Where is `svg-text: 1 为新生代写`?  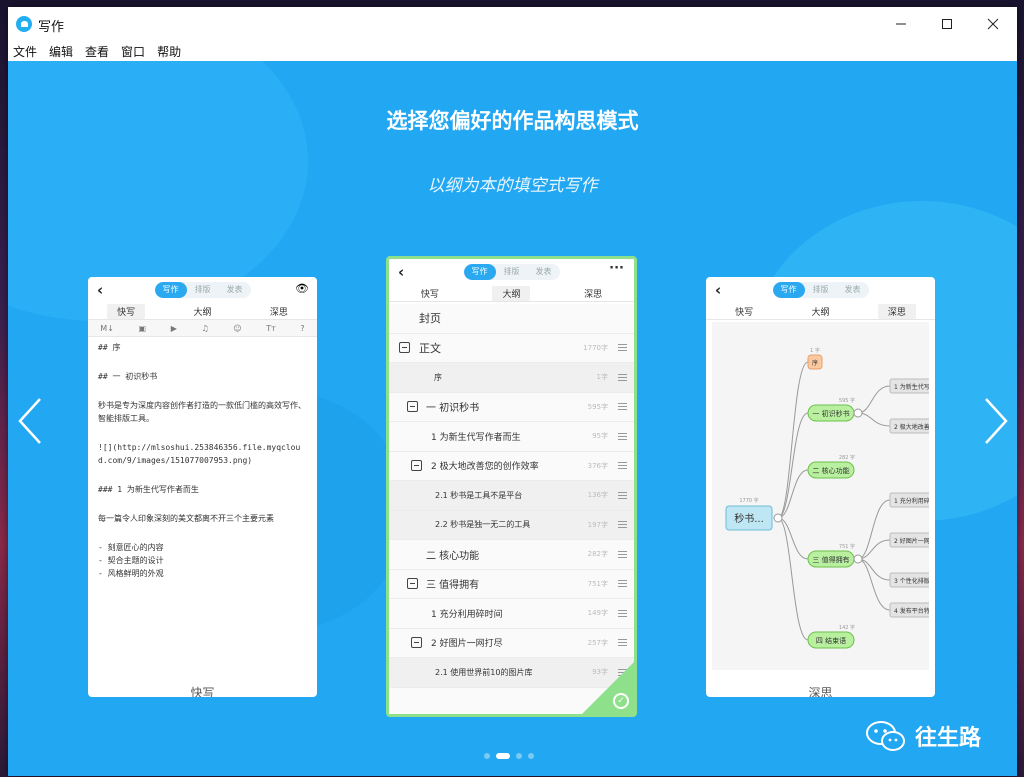 svg-text: 1 为新生代写 is located at coordinates (911, 387).